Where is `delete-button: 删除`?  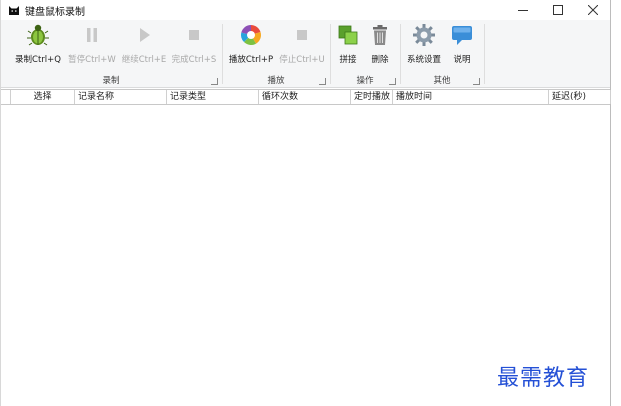 delete-button: 删除 is located at coordinates (380, 45).